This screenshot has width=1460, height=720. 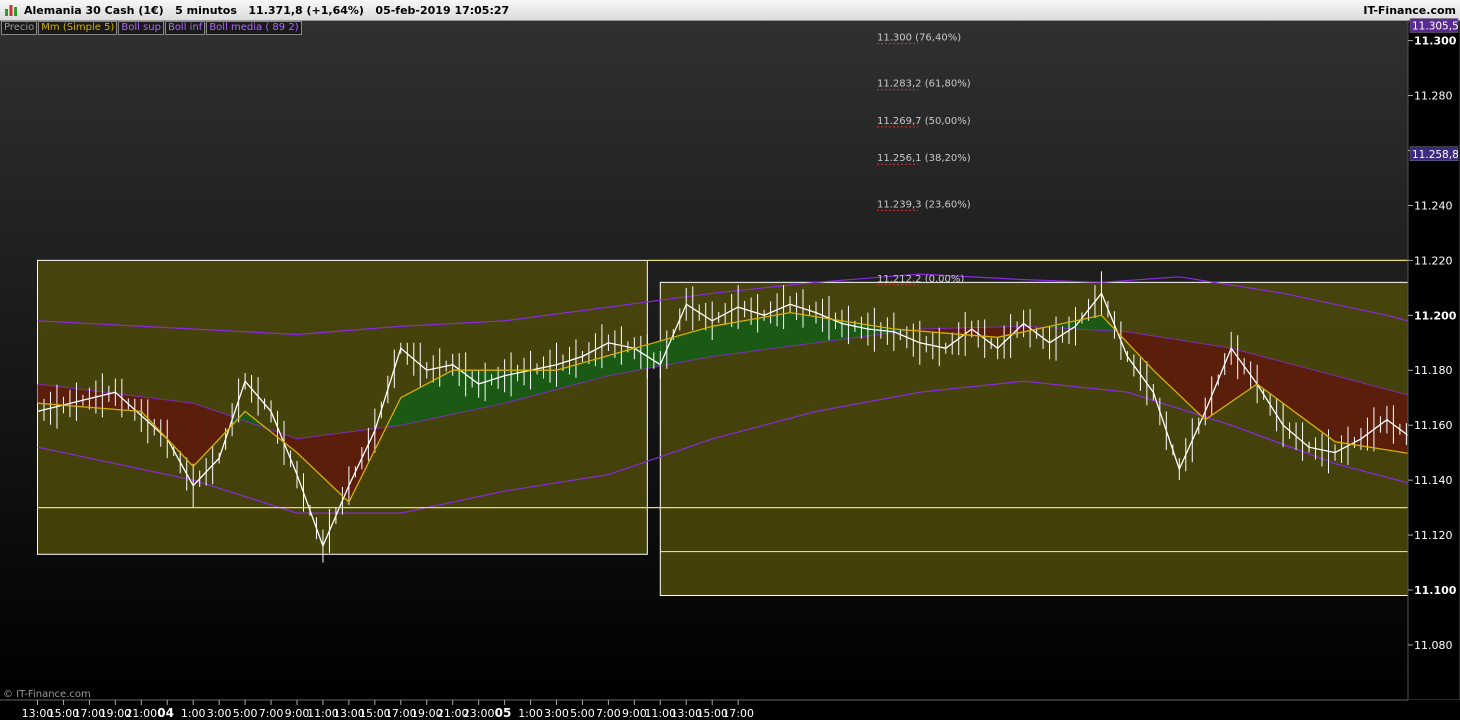 What do you see at coordinates (78, 28) in the screenshot?
I see `legend-item-sma: Mm (Simple 5)` at bounding box center [78, 28].